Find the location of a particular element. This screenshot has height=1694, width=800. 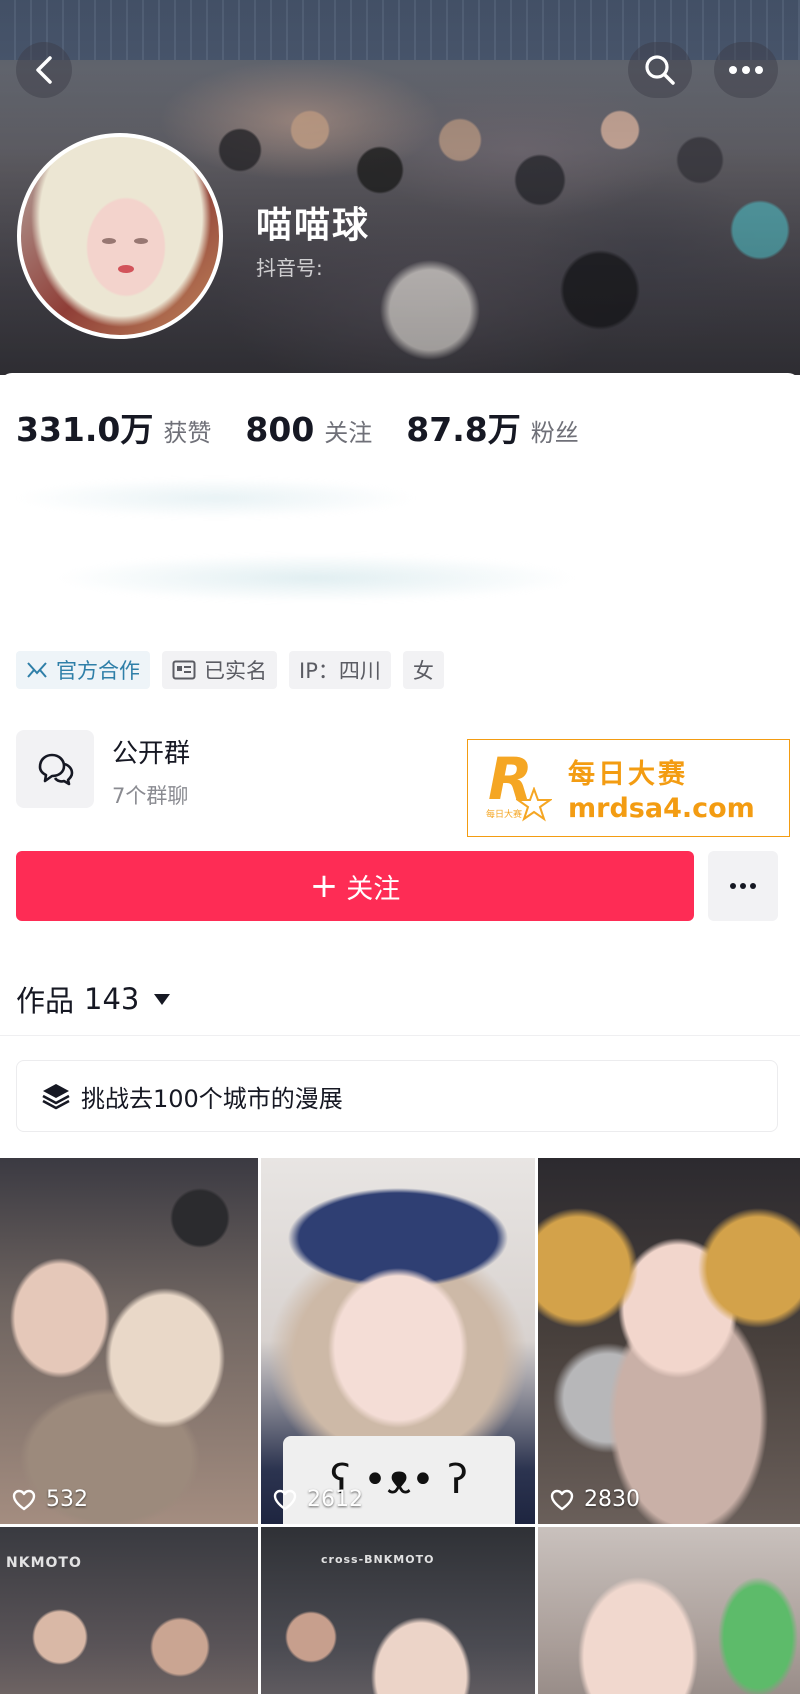

follow-label: 关注 is located at coordinates (373, 889).